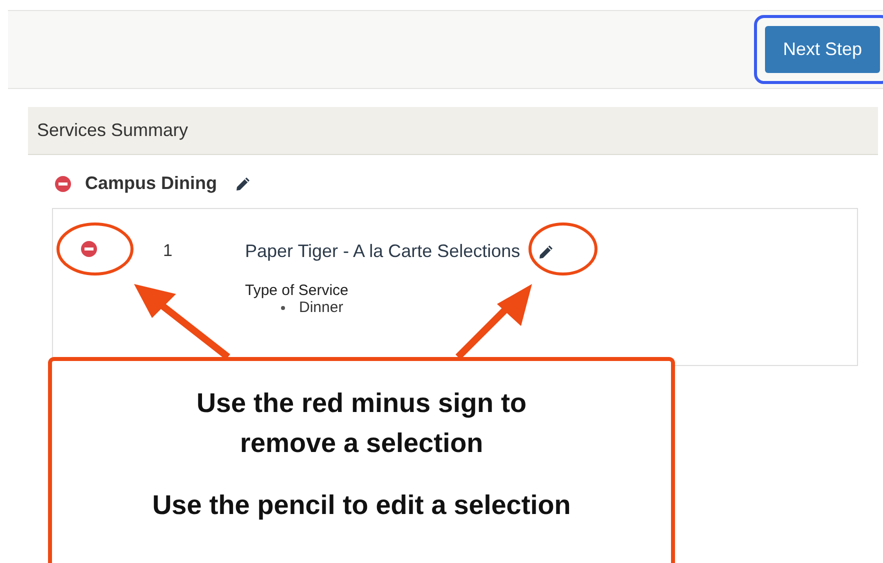 This screenshot has width=883, height=563. Describe the element at coordinates (283, 308) in the screenshot. I see `bullet-icon` at that location.